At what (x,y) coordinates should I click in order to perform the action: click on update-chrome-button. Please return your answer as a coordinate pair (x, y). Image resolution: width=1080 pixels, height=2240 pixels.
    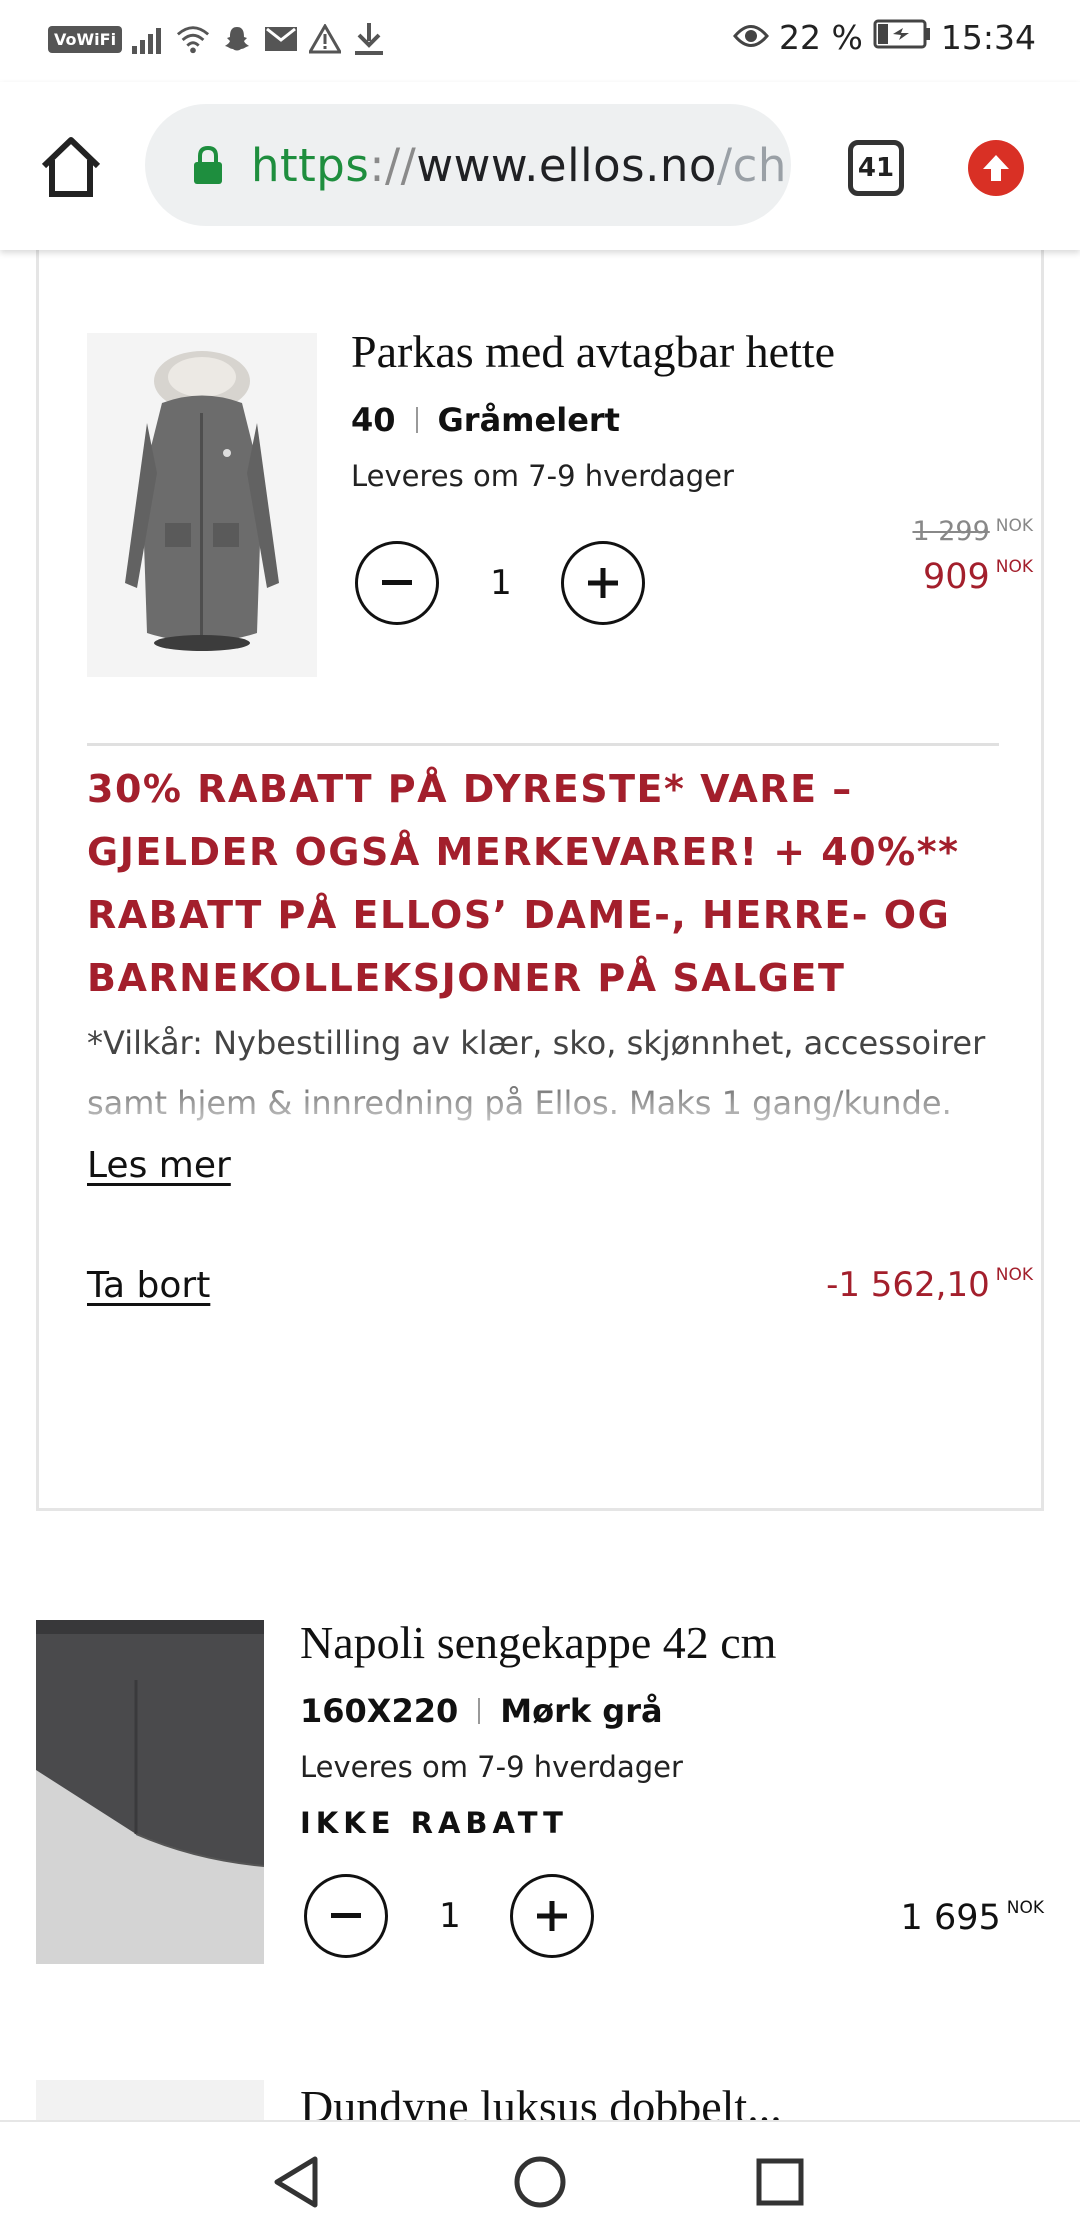
    Looking at the image, I should click on (996, 168).